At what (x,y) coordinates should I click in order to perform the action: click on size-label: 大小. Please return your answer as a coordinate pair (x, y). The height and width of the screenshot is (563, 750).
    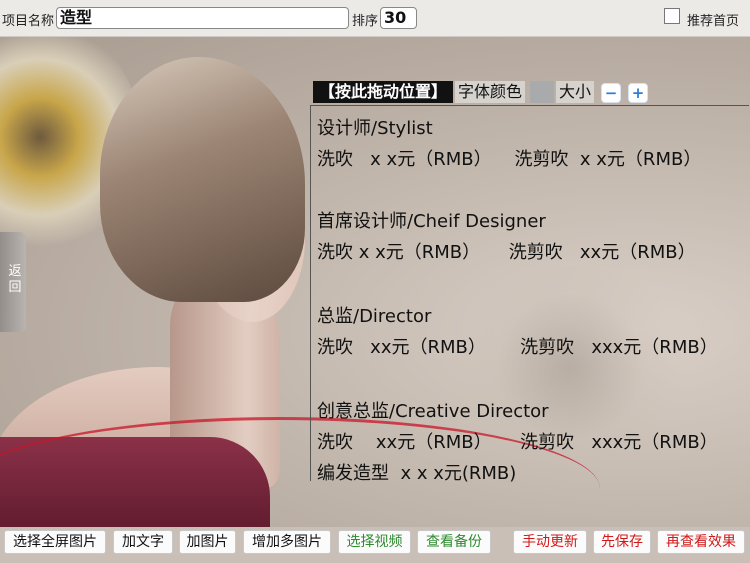
    Looking at the image, I should click on (575, 92).